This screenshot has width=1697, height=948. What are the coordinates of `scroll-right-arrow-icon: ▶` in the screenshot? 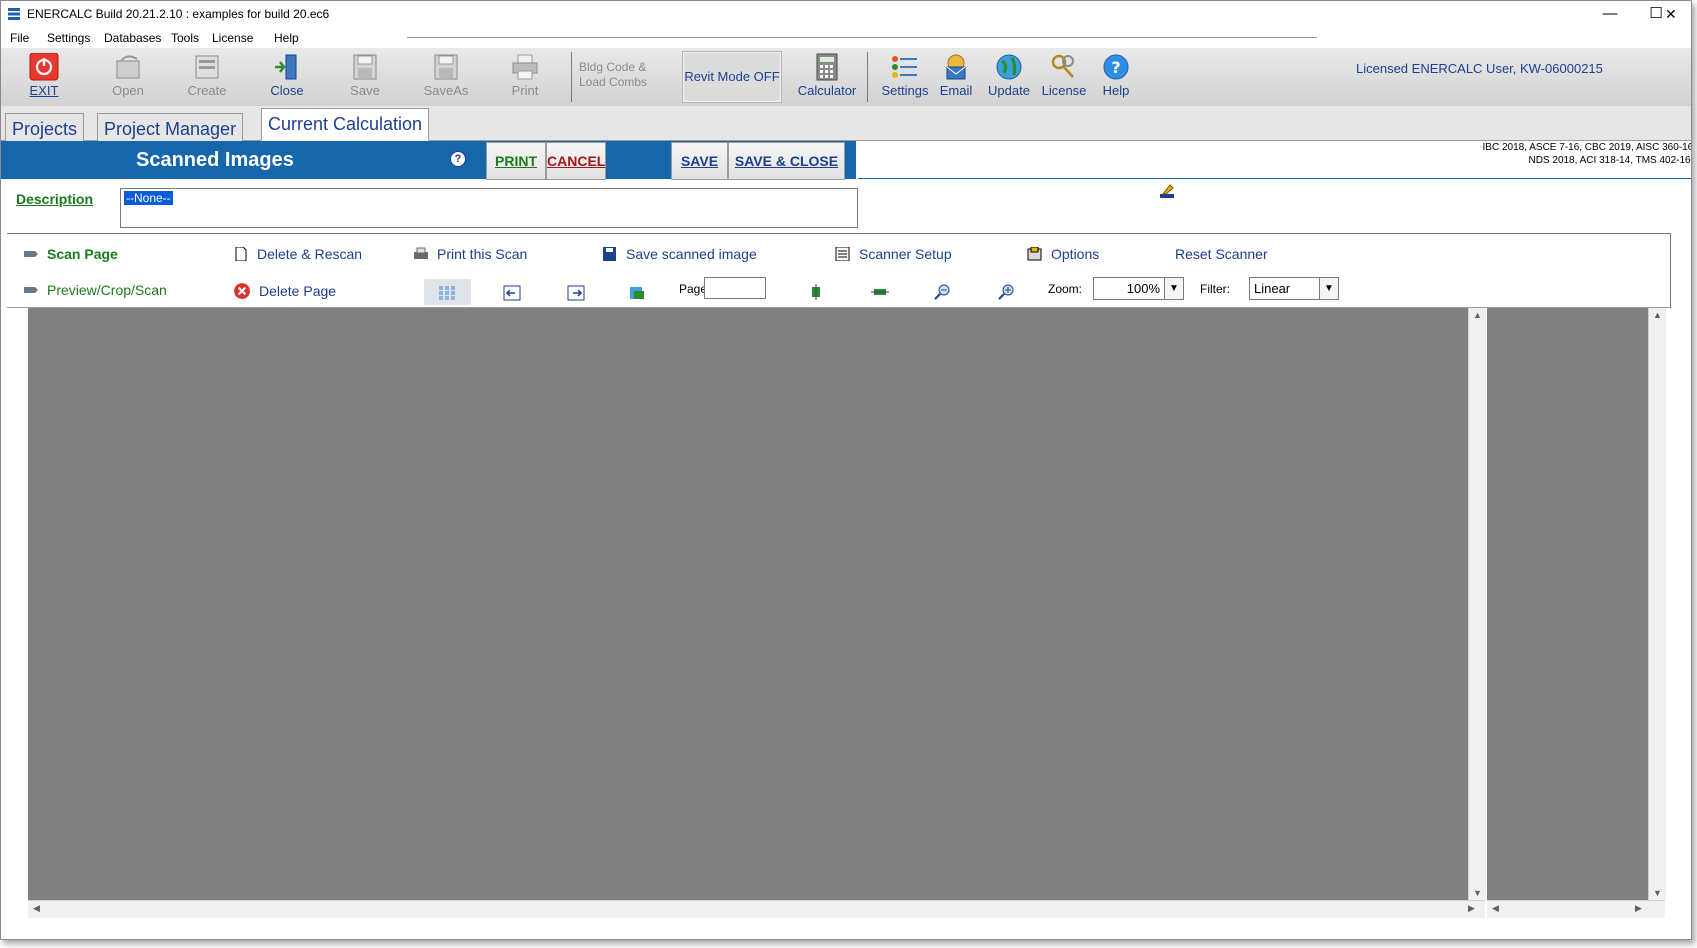 It's located at (1471, 908).